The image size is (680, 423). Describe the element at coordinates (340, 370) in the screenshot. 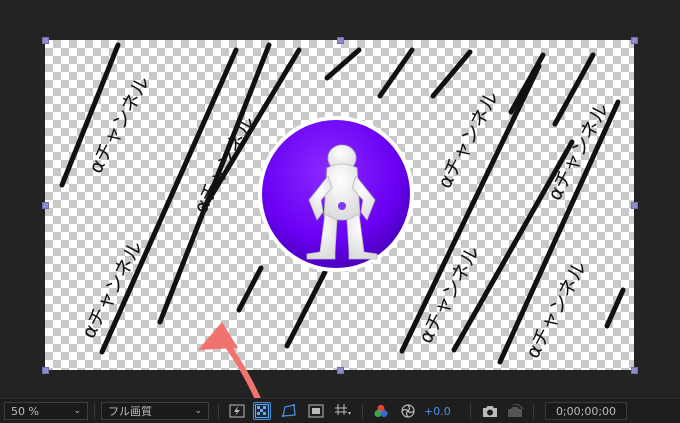

I see `bounding-handle-bottom-center` at that location.